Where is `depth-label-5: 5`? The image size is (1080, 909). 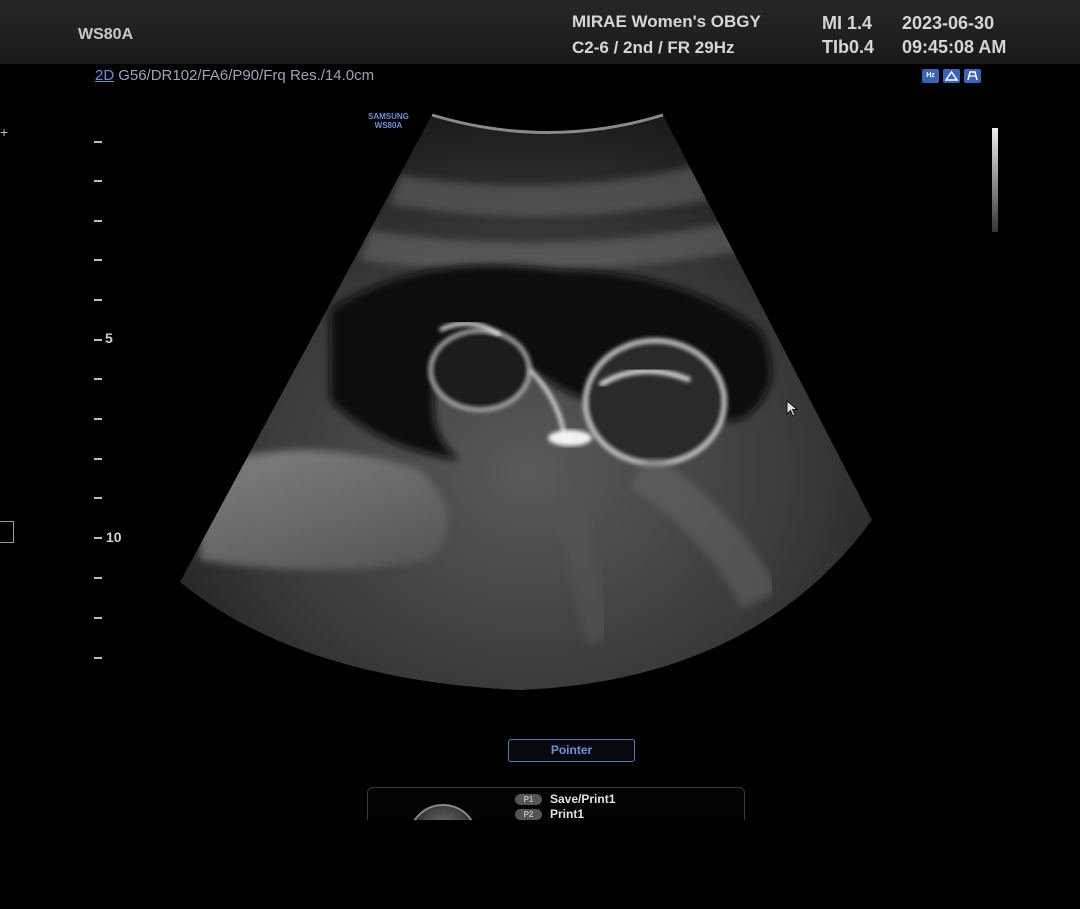
depth-label-5: 5 is located at coordinates (109, 338).